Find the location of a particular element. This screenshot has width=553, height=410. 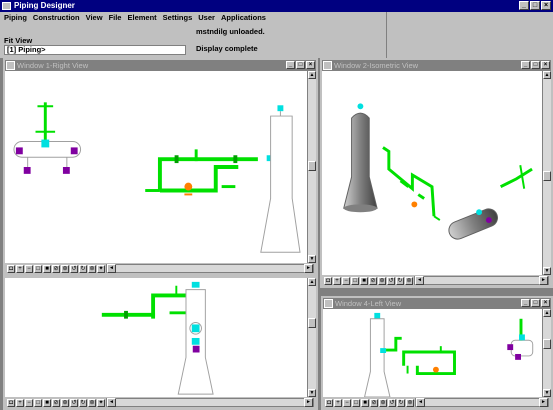

menu-element: Element is located at coordinates (141, 17).